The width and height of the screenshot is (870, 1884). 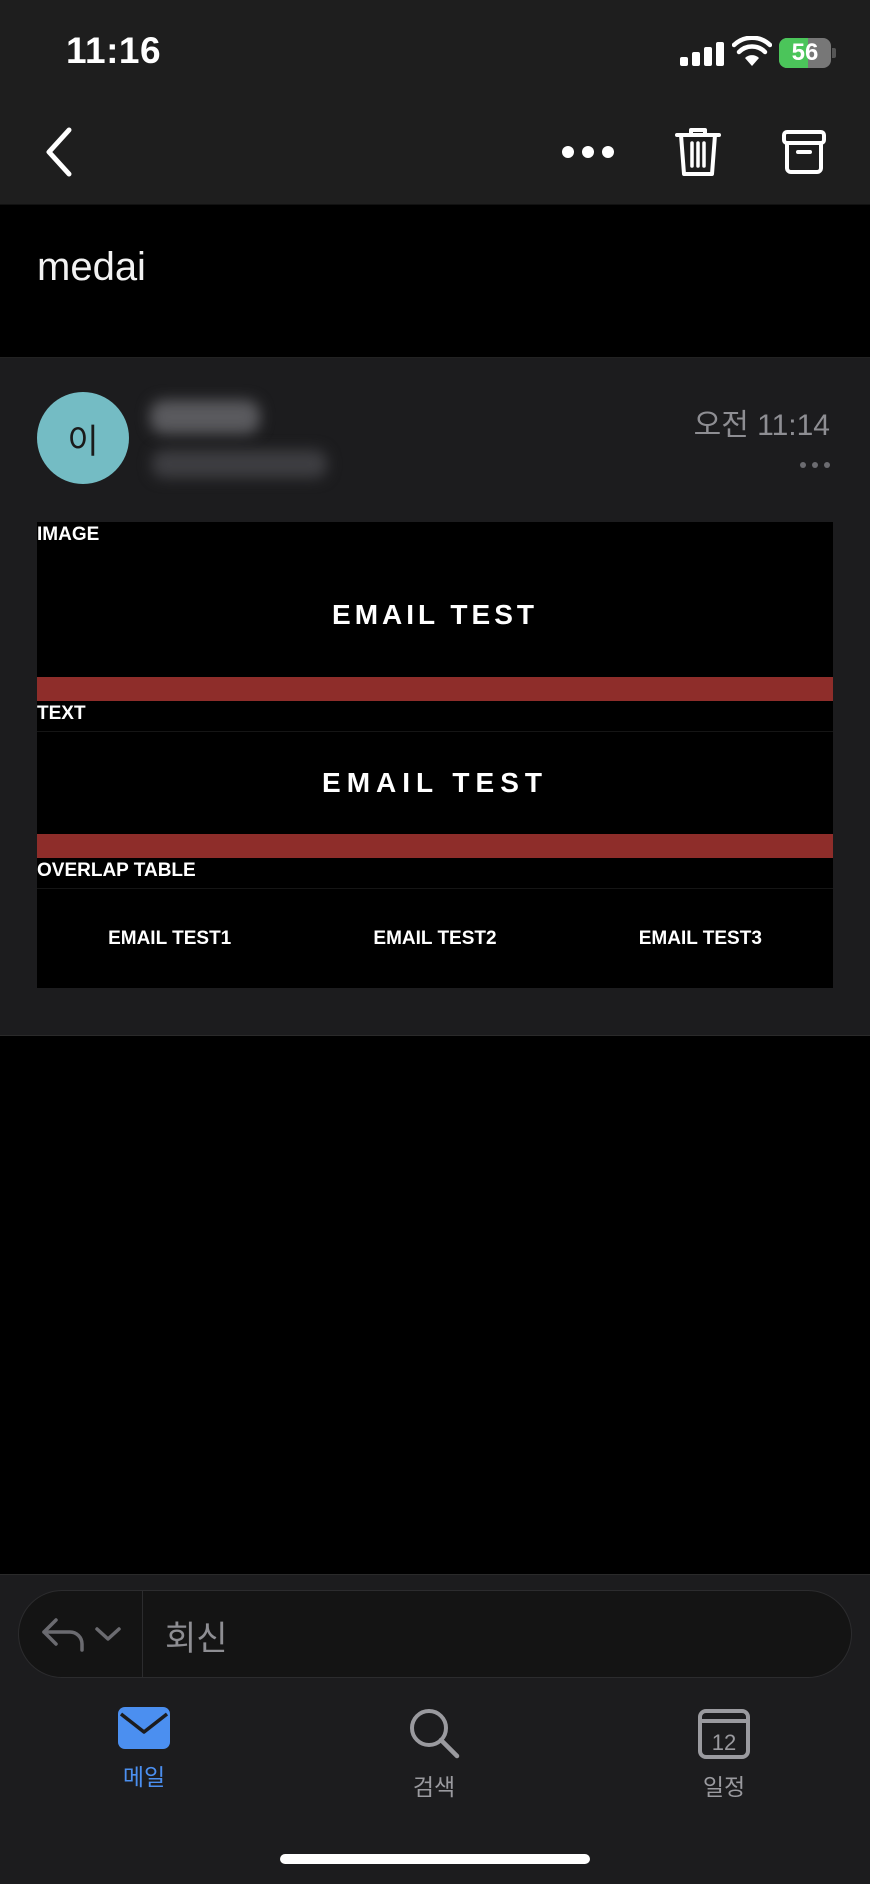 What do you see at coordinates (196, 1635) in the screenshot?
I see `reply-placeholder: 회신` at bounding box center [196, 1635].